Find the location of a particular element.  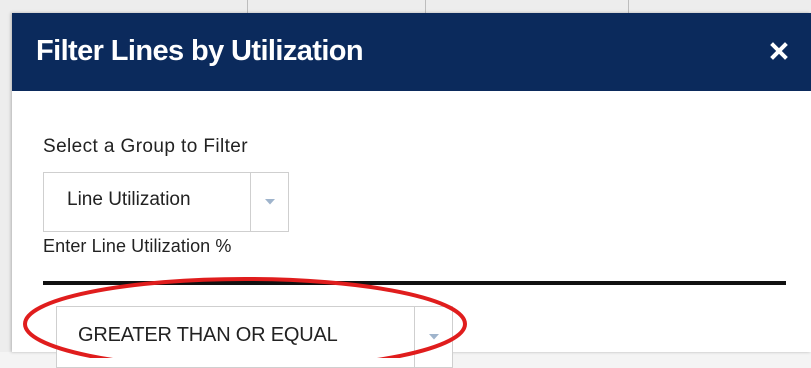

close-icon is located at coordinates (779, 51).